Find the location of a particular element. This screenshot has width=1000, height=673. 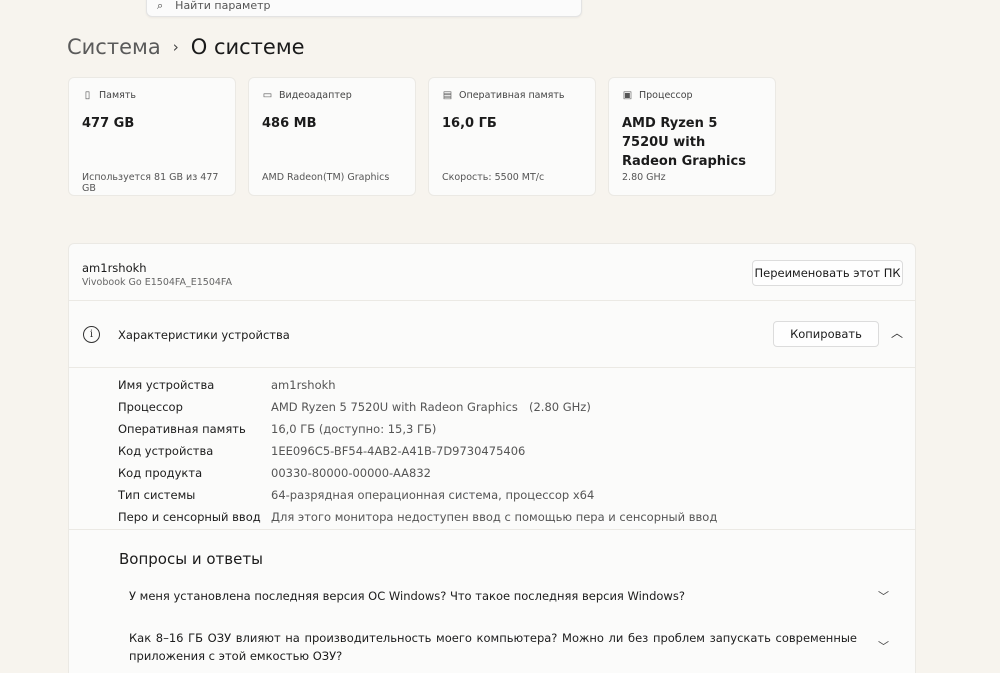

page-title: О системе is located at coordinates (247, 47).